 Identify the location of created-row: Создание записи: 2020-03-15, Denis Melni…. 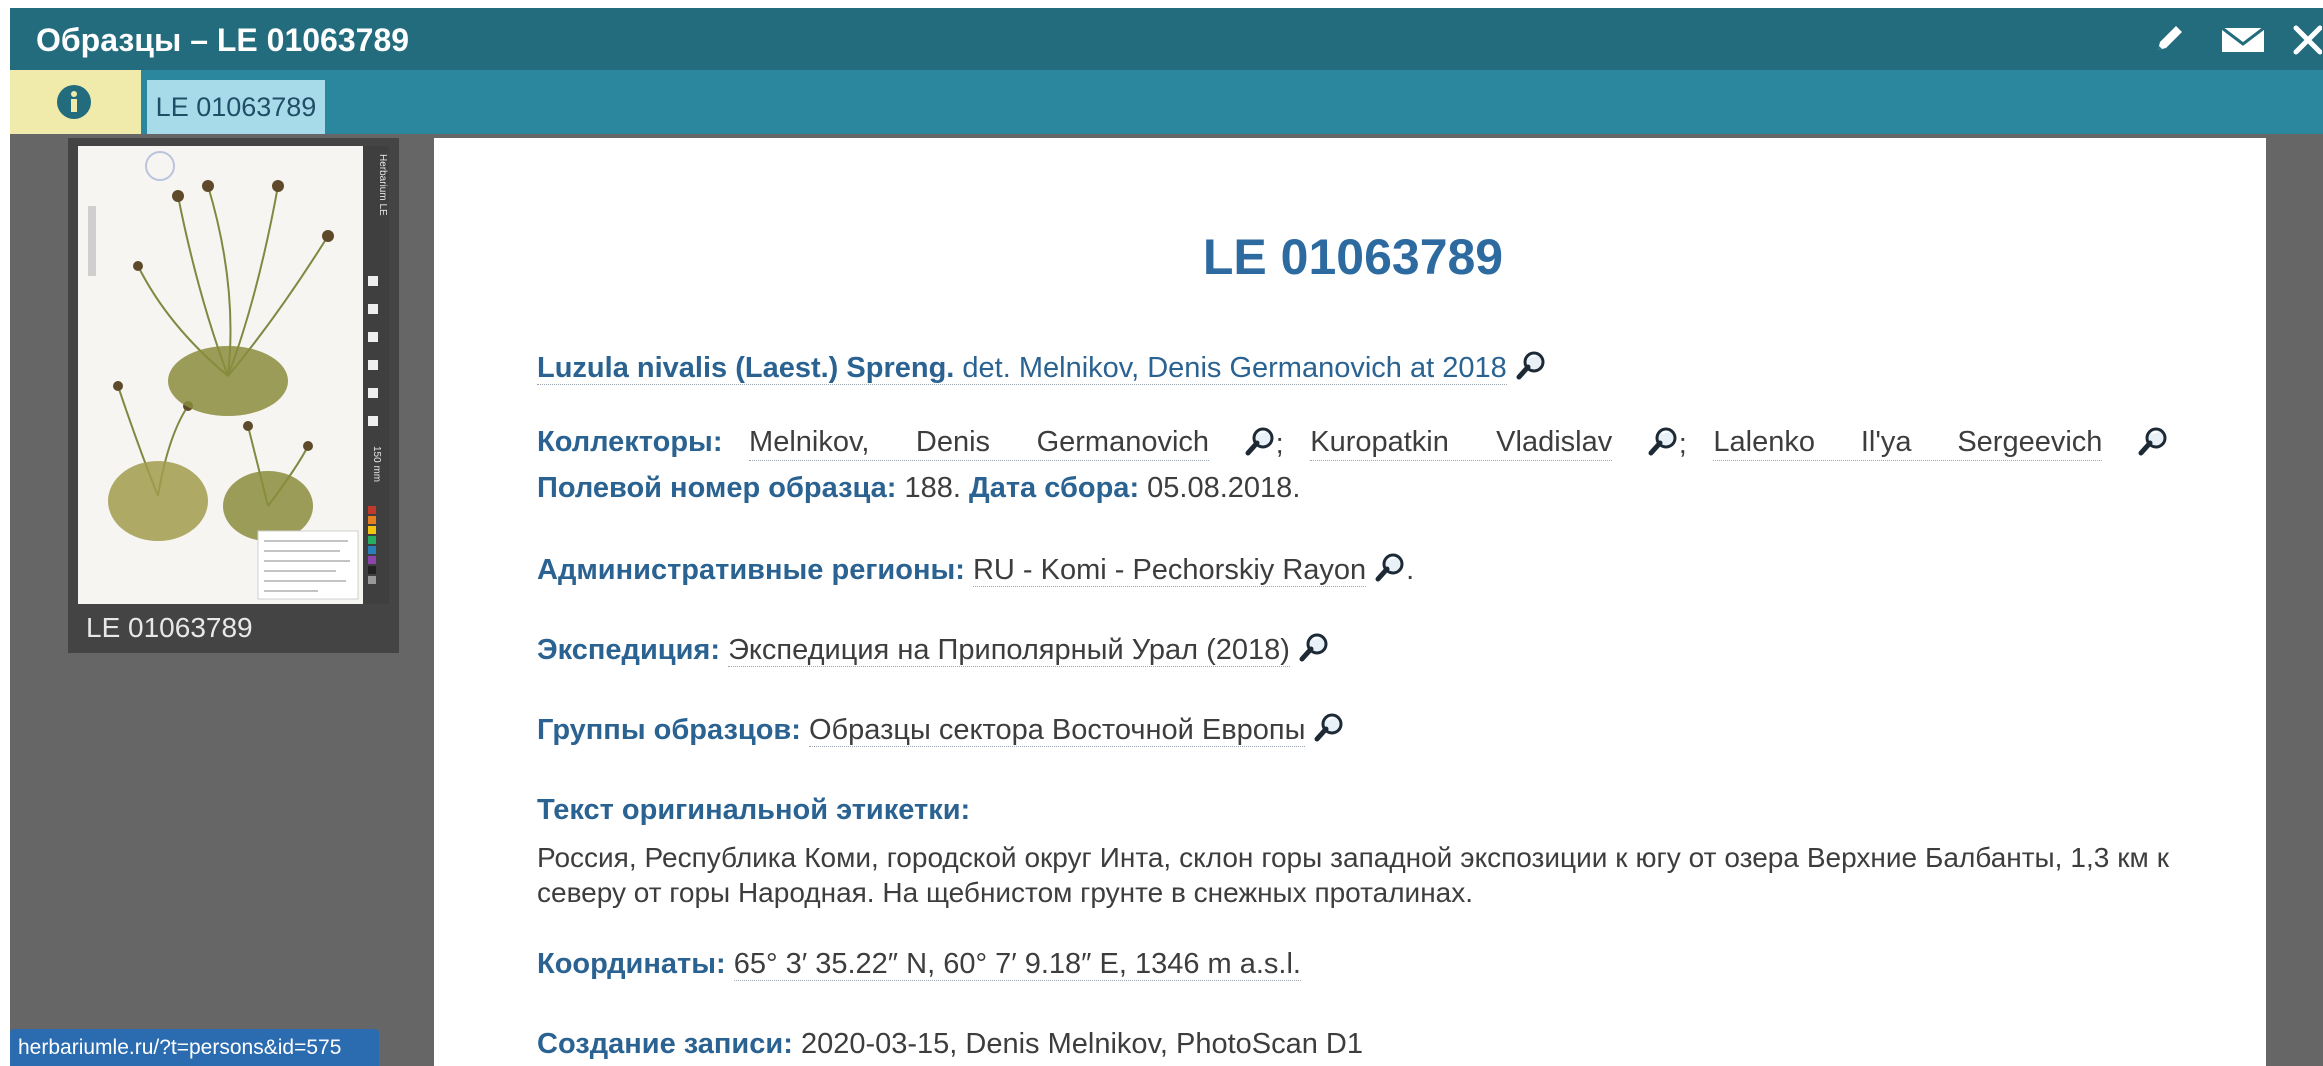
(950, 1044).